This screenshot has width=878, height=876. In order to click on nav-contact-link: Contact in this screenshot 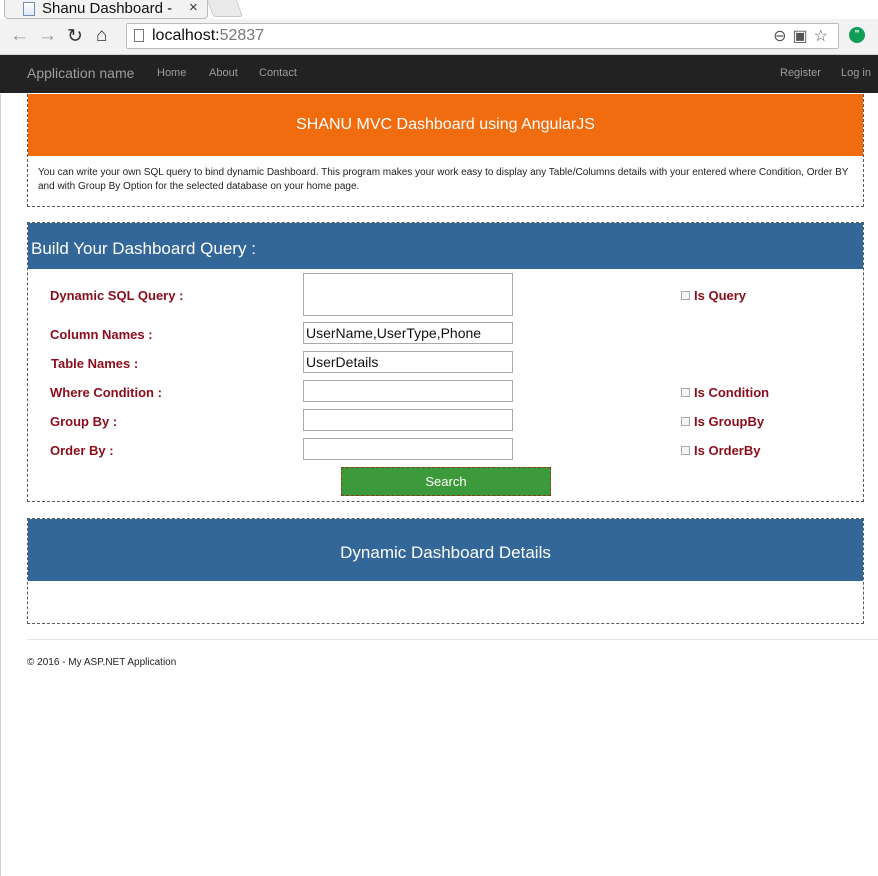, I will do `click(278, 73)`.